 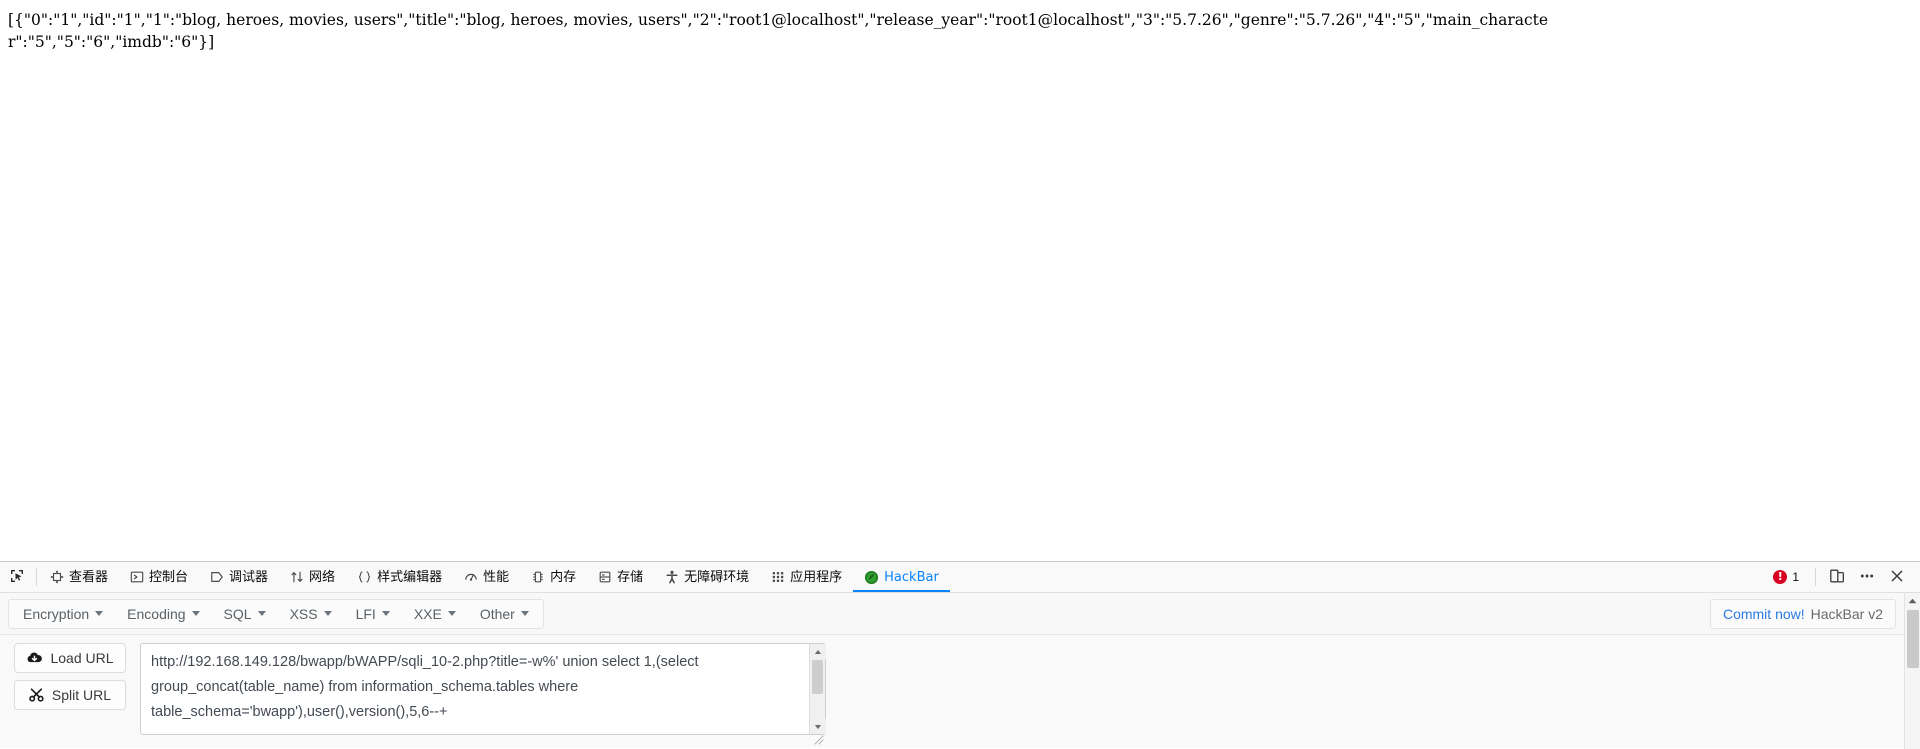 I want to click on tab-memory: 内存, so click(x=553, y=577).